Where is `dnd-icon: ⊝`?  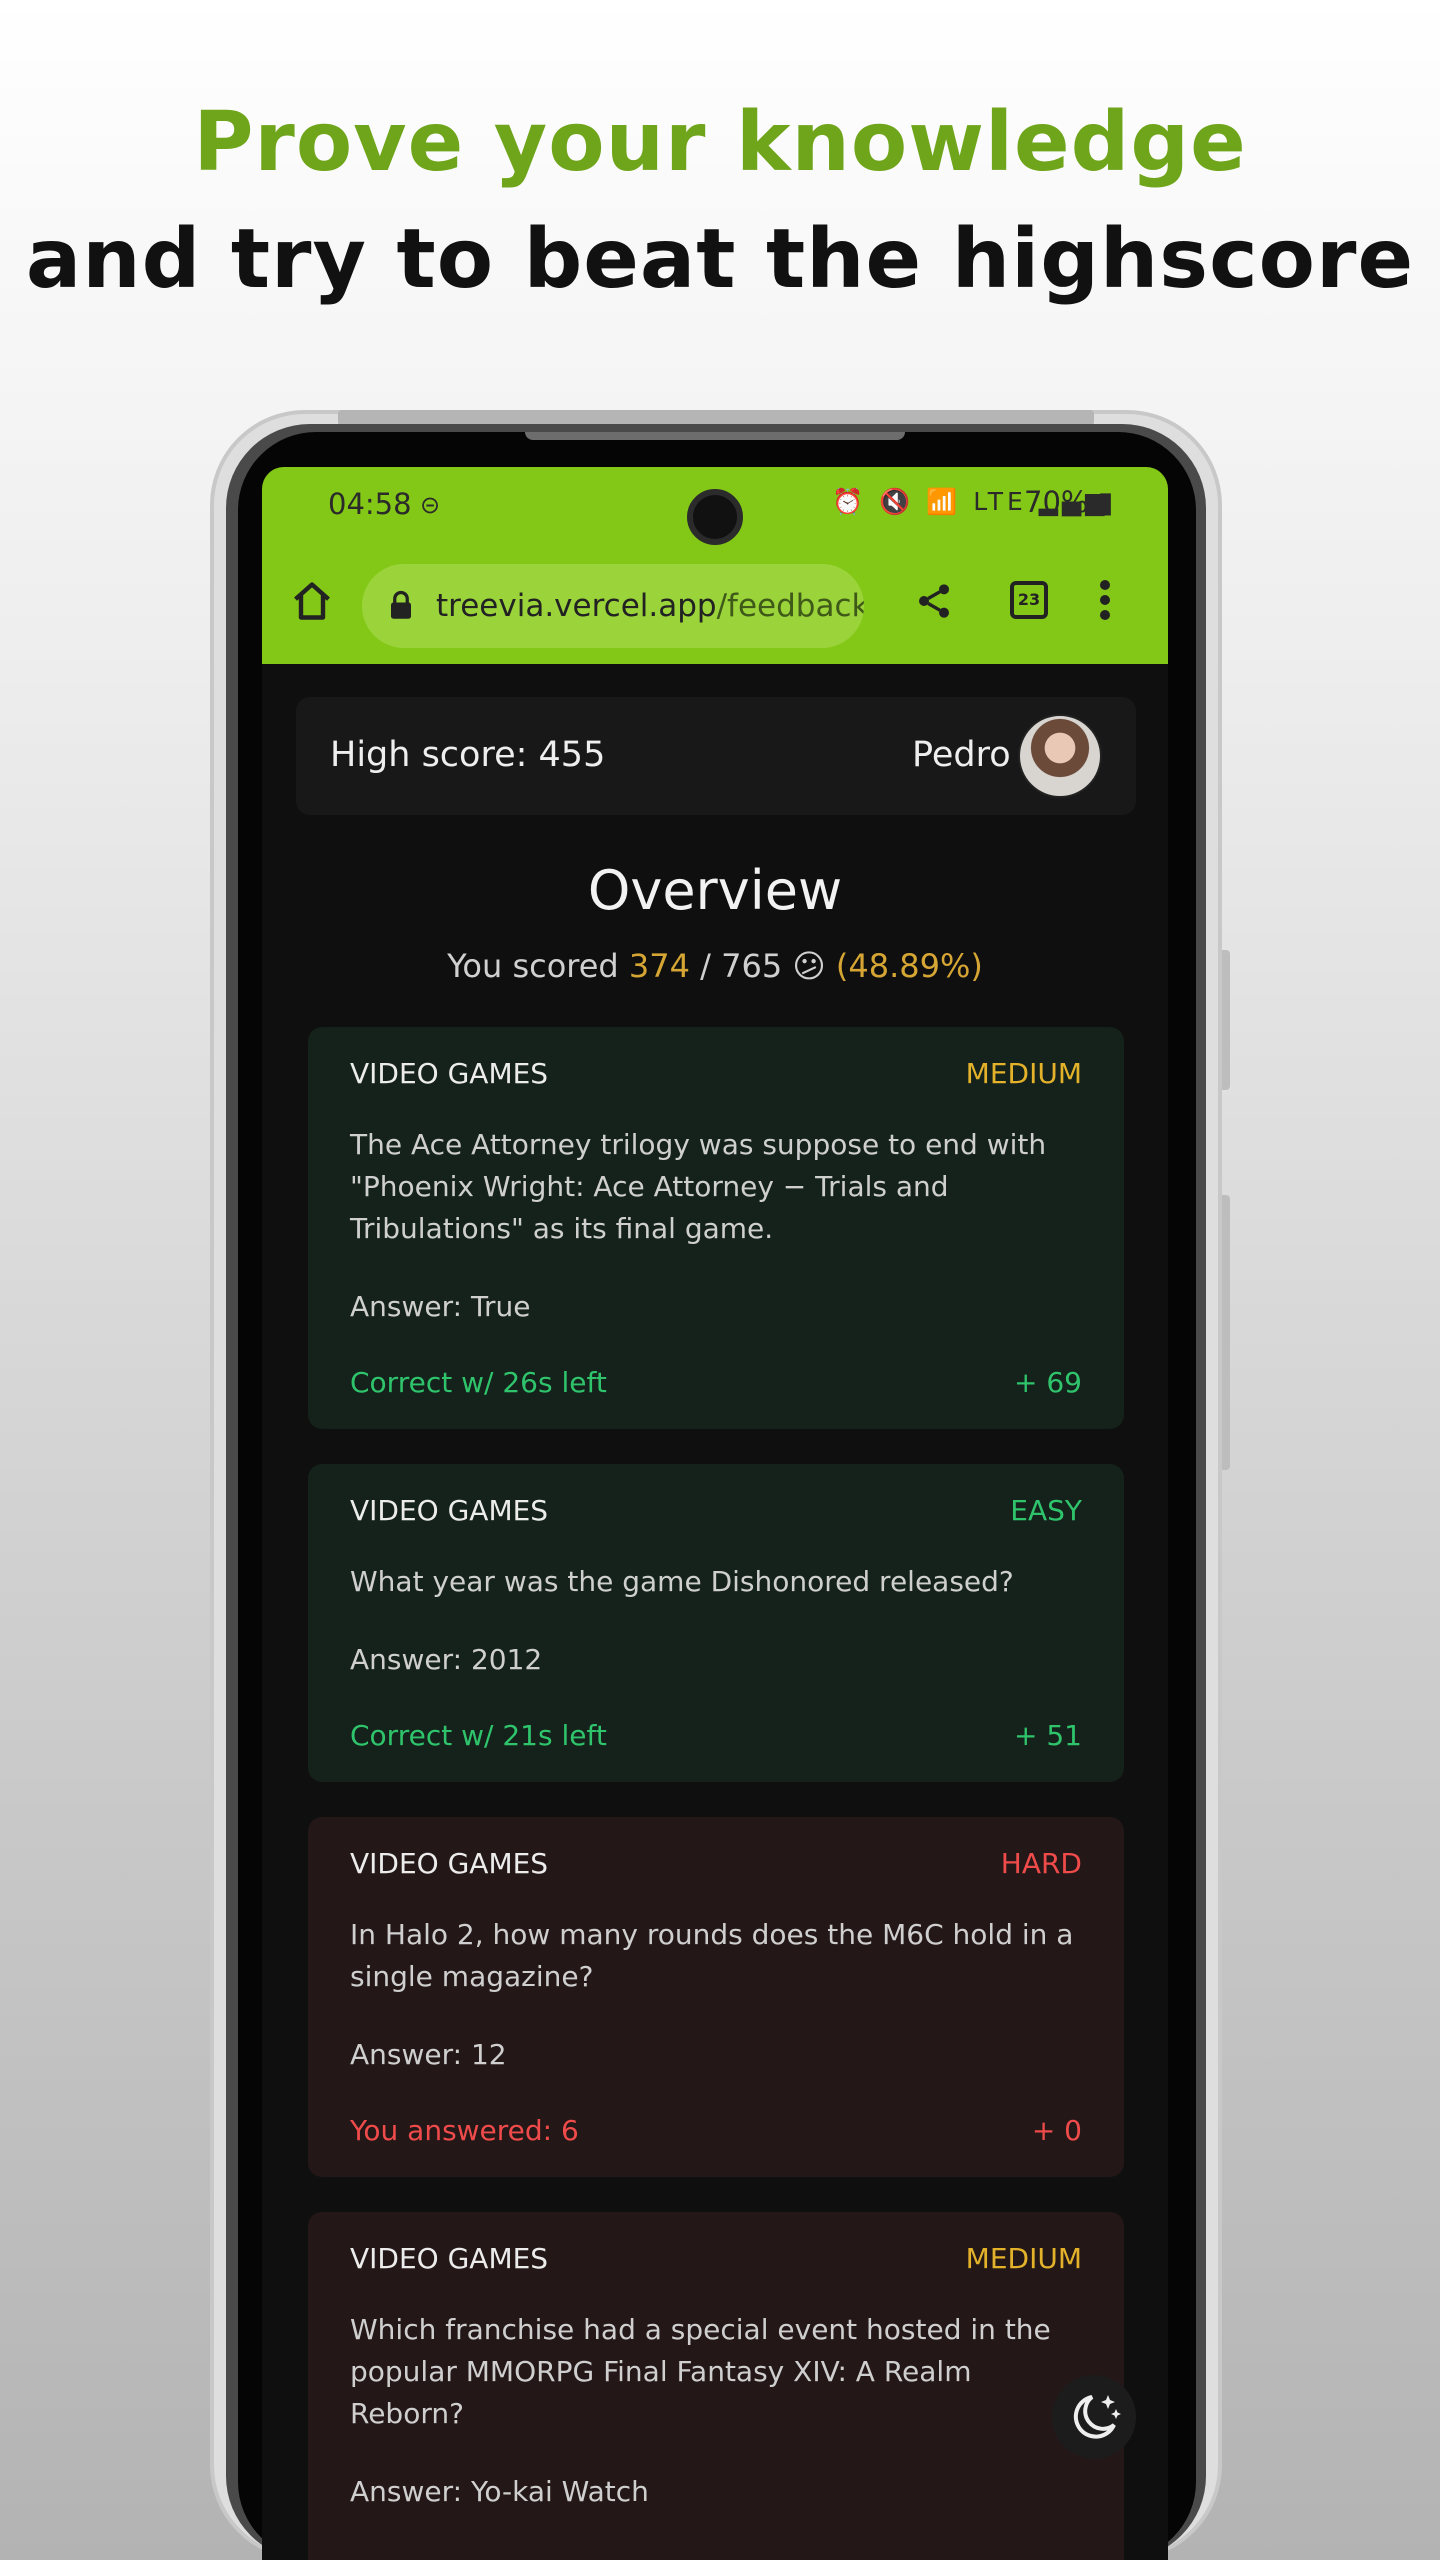 dnd-icon: ⊝ is located at coordinates (430, 505).